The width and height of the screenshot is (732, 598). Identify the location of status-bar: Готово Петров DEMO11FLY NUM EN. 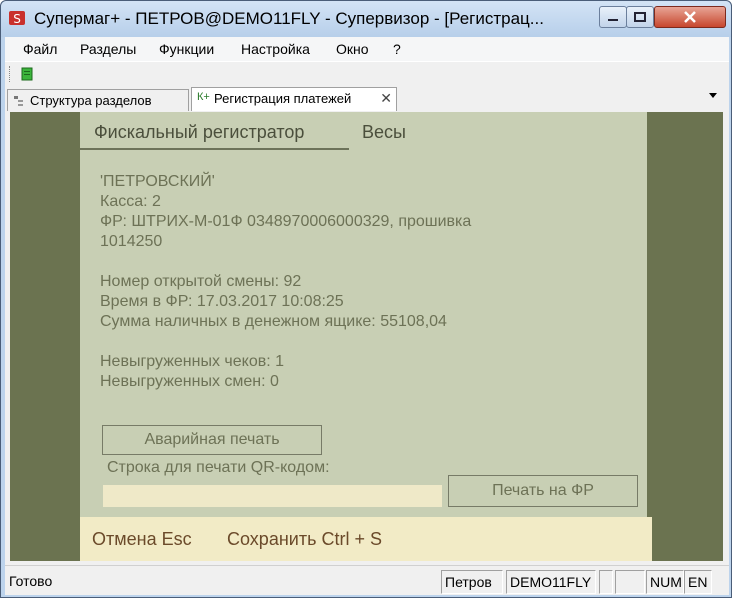
(367, 580).